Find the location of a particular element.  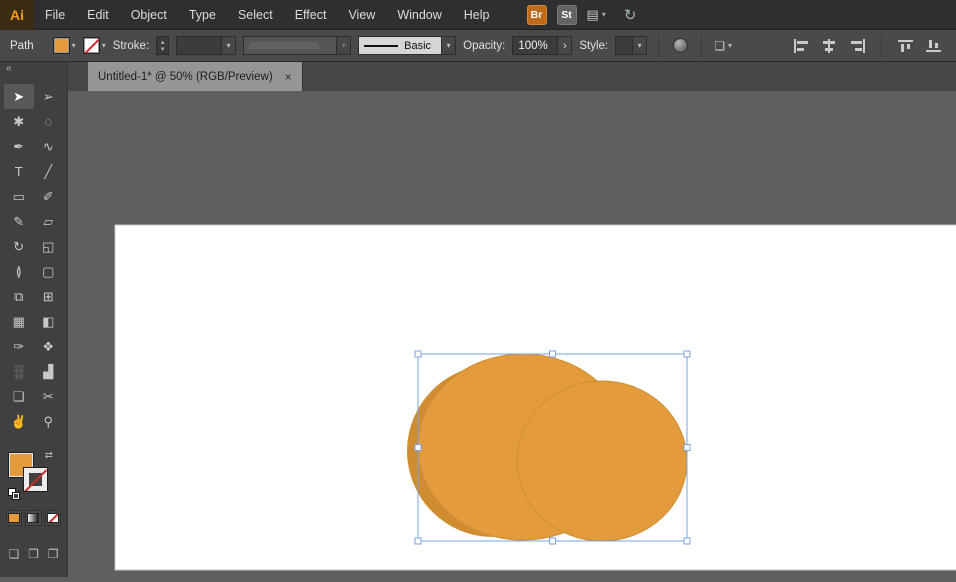

menu-item-view: View is located at coordinates (361, 15).